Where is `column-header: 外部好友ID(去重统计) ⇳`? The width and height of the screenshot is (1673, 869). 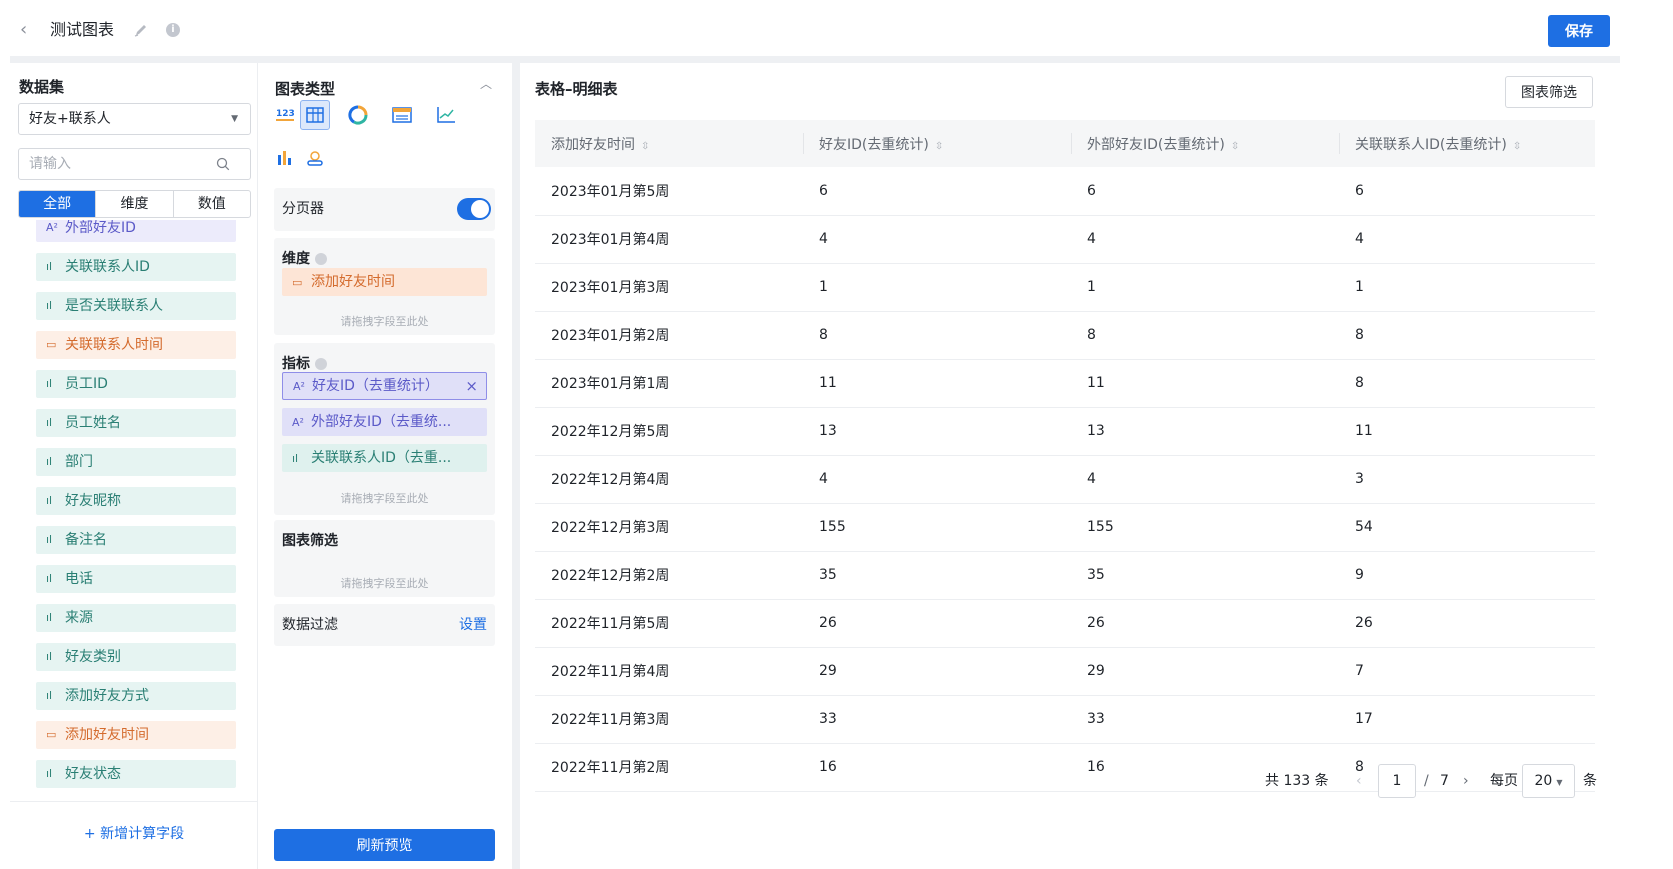 column-header: 外部好友ID(去重统计) ⇳ is located at coordinates (1205, 143).